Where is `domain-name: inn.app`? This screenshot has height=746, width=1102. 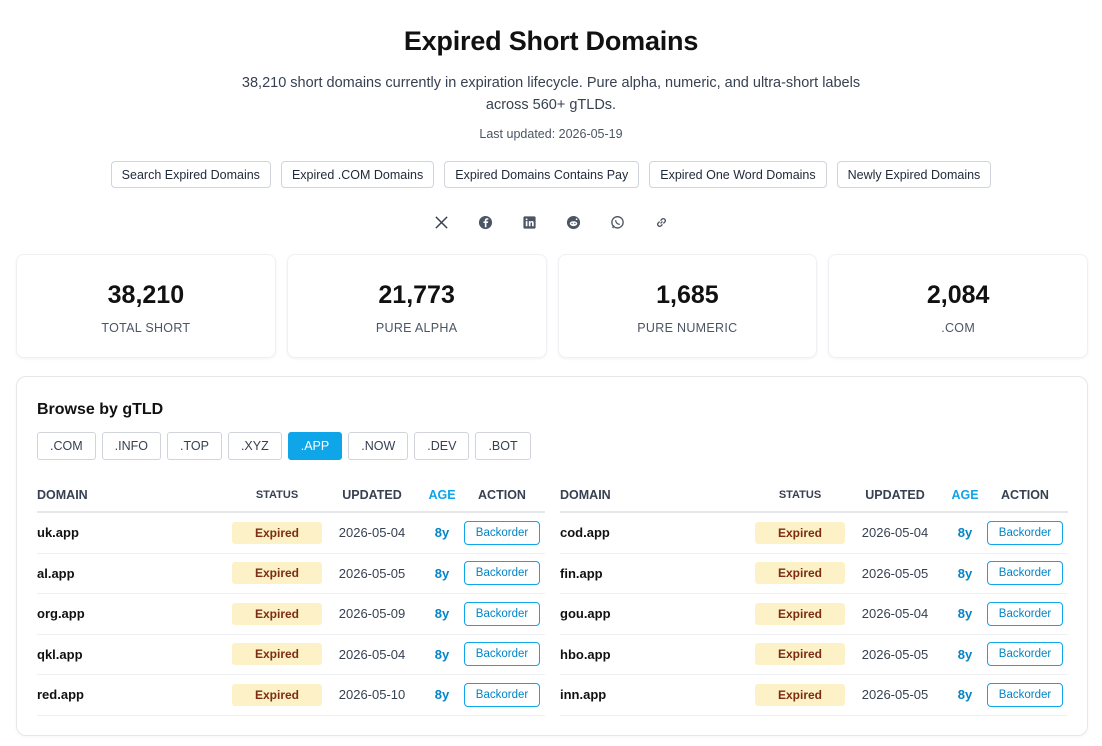
domain-name: inn.app is located at coordinates (657, 694).